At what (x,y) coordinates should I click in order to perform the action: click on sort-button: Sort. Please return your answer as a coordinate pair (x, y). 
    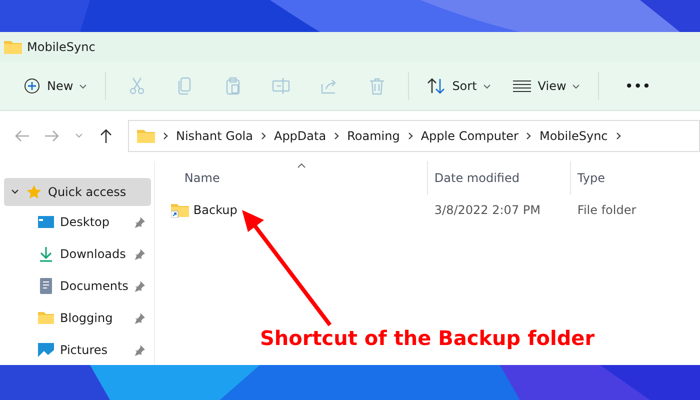
    Looking at the image, I should click on (459, 86).